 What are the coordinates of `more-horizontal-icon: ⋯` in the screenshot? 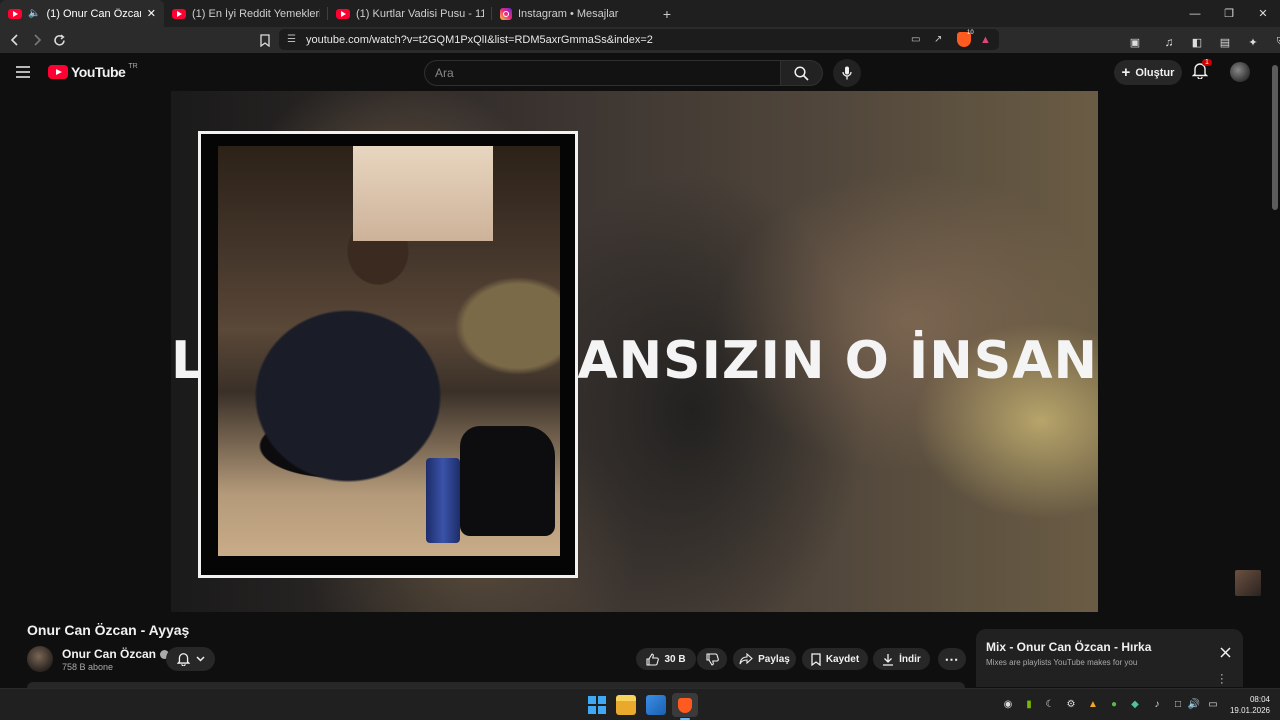 It's located at (952, 658).